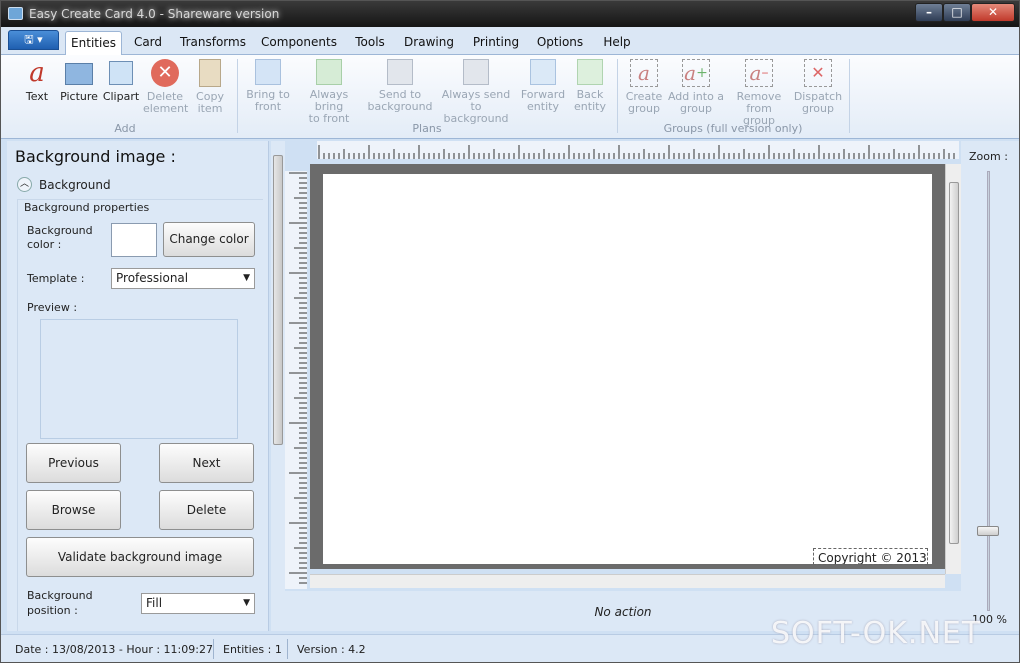  Describe the element at coordinates (818, 73) in the screenshot. I see `dispatch-group-icon: ✕` at that location.